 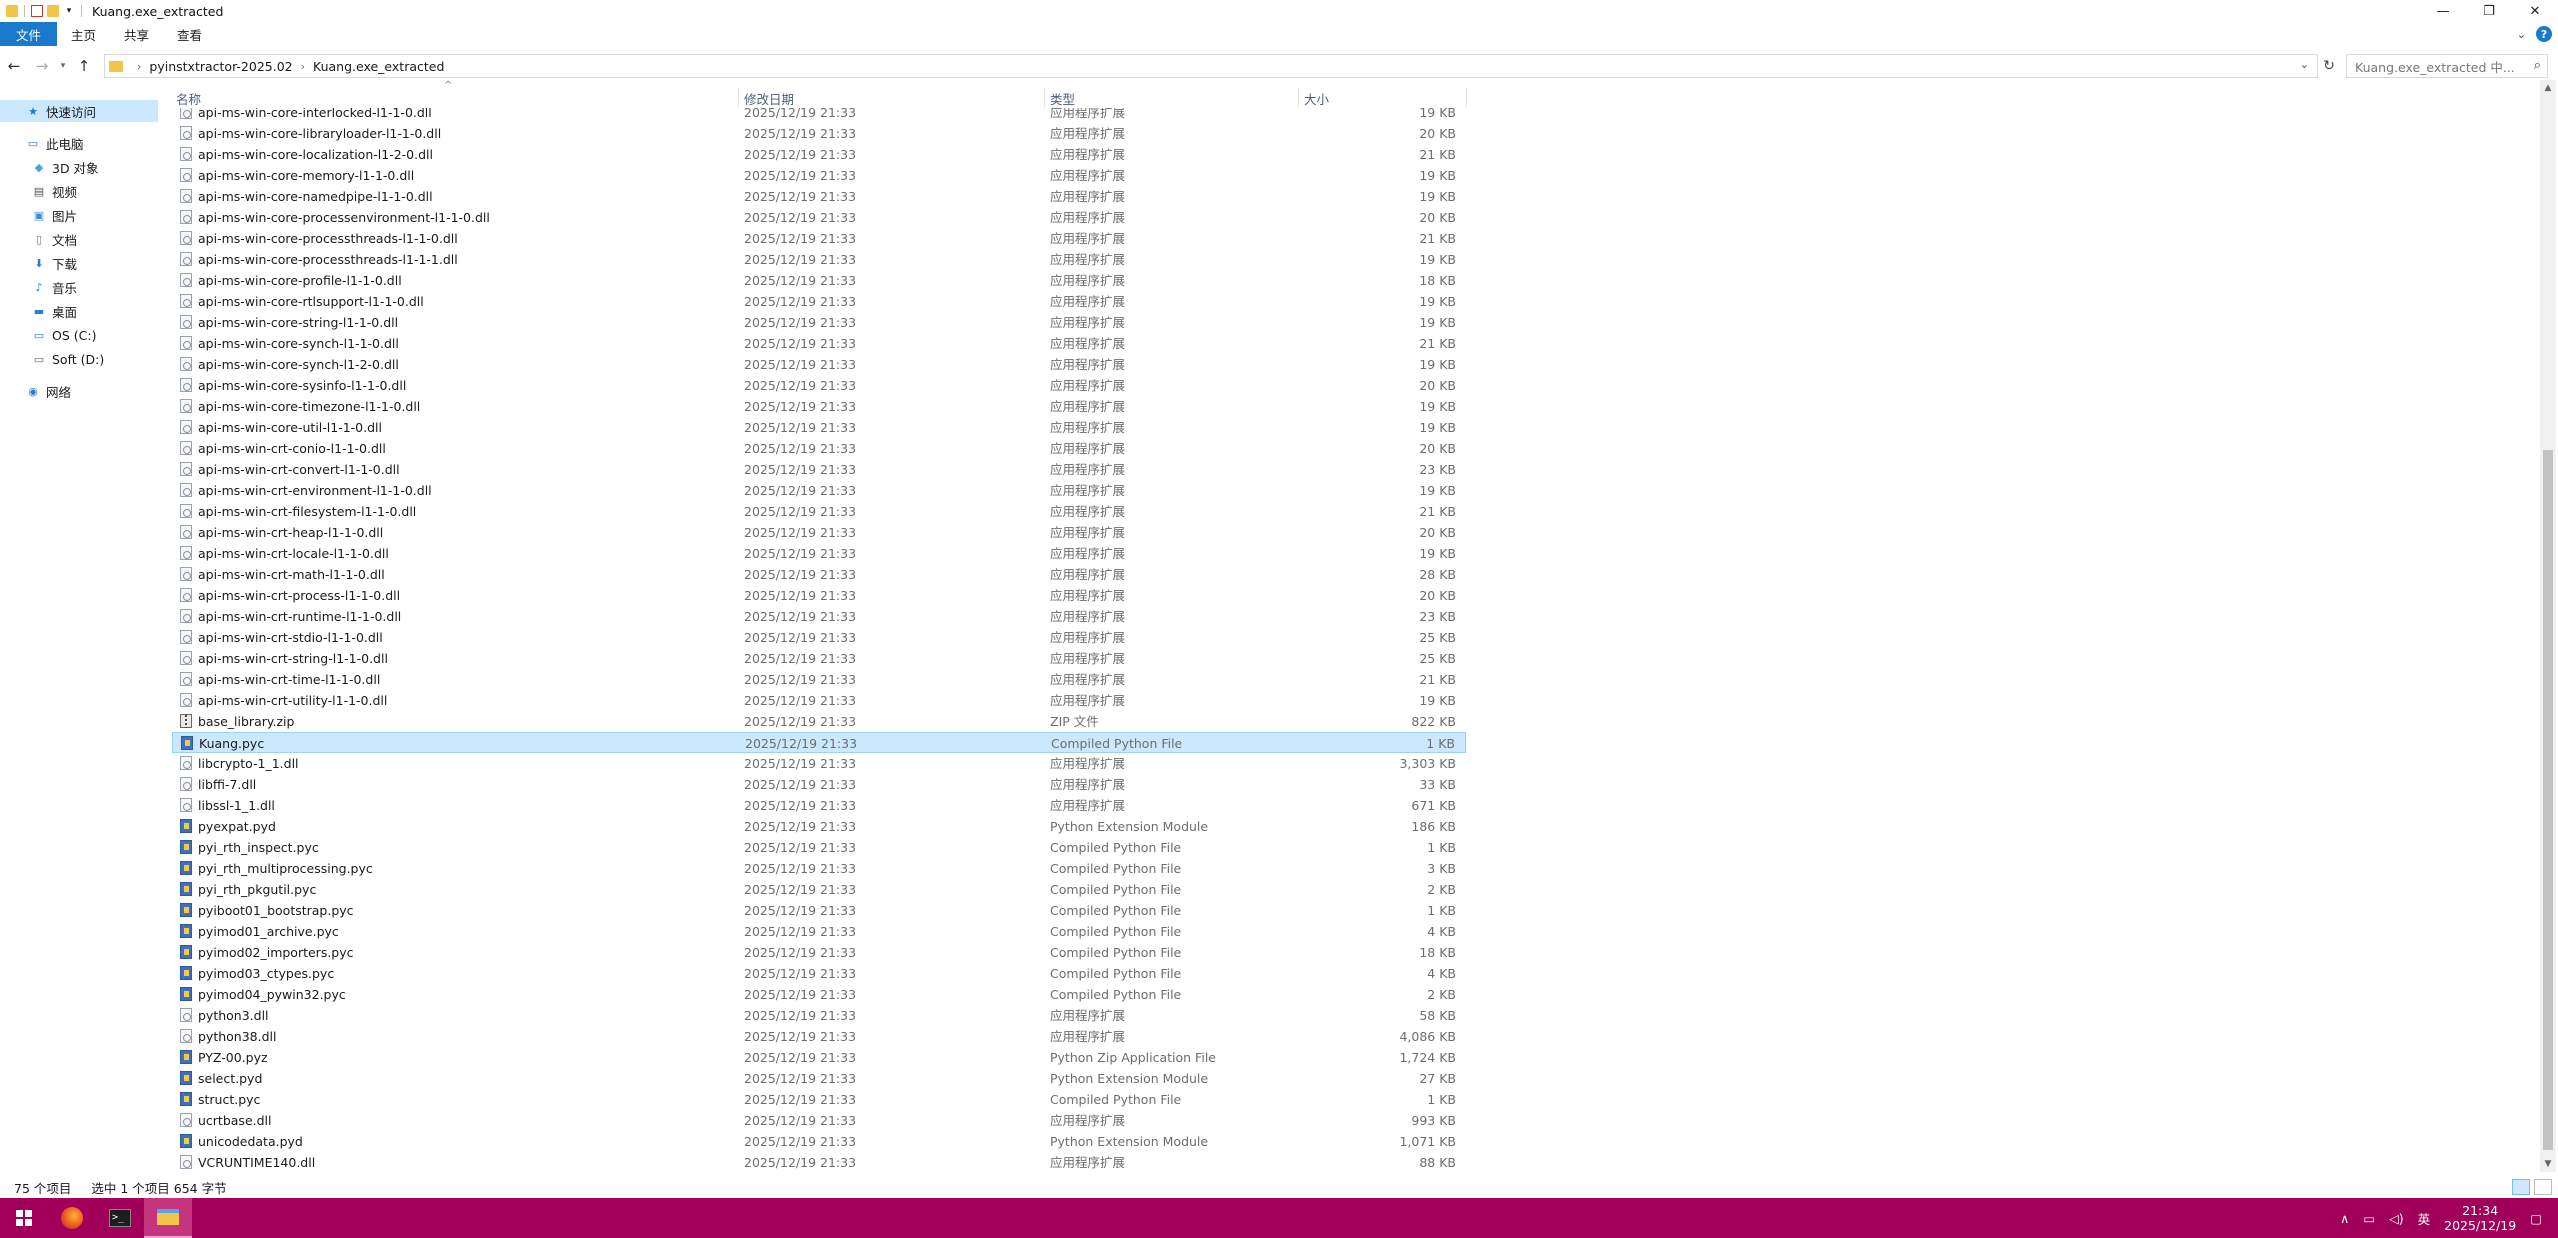 I want to click on expand-ribbon-icon: ⌄, so click(x=2521, y=34).